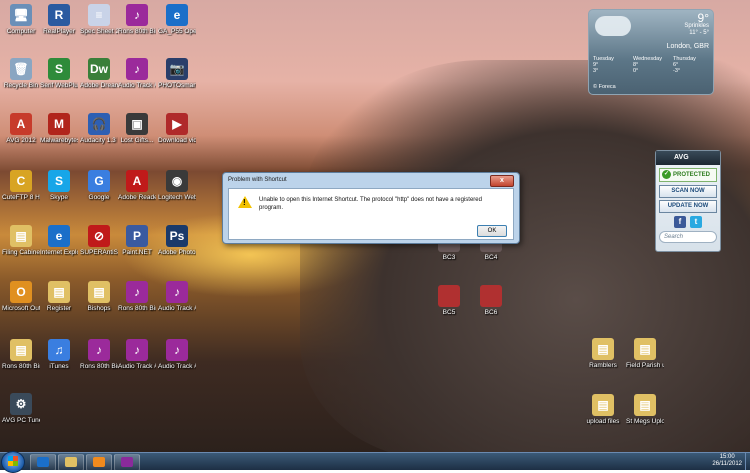 The image size is (750, 473). I want to click on desktop-icon: ⚙ AVG PC Tuneup 2011, so click(21, 409).